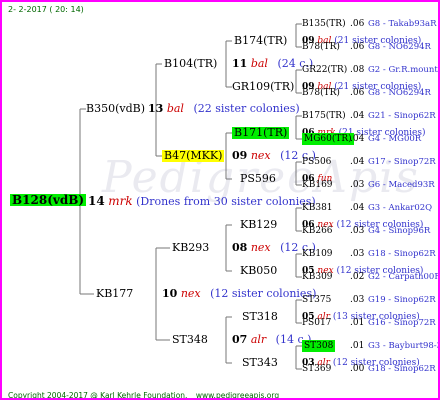 This screenshot has width=440, height=400. I want to click on gen1-link-1: 10 nex (12 sister colonies), so click(239, 294).